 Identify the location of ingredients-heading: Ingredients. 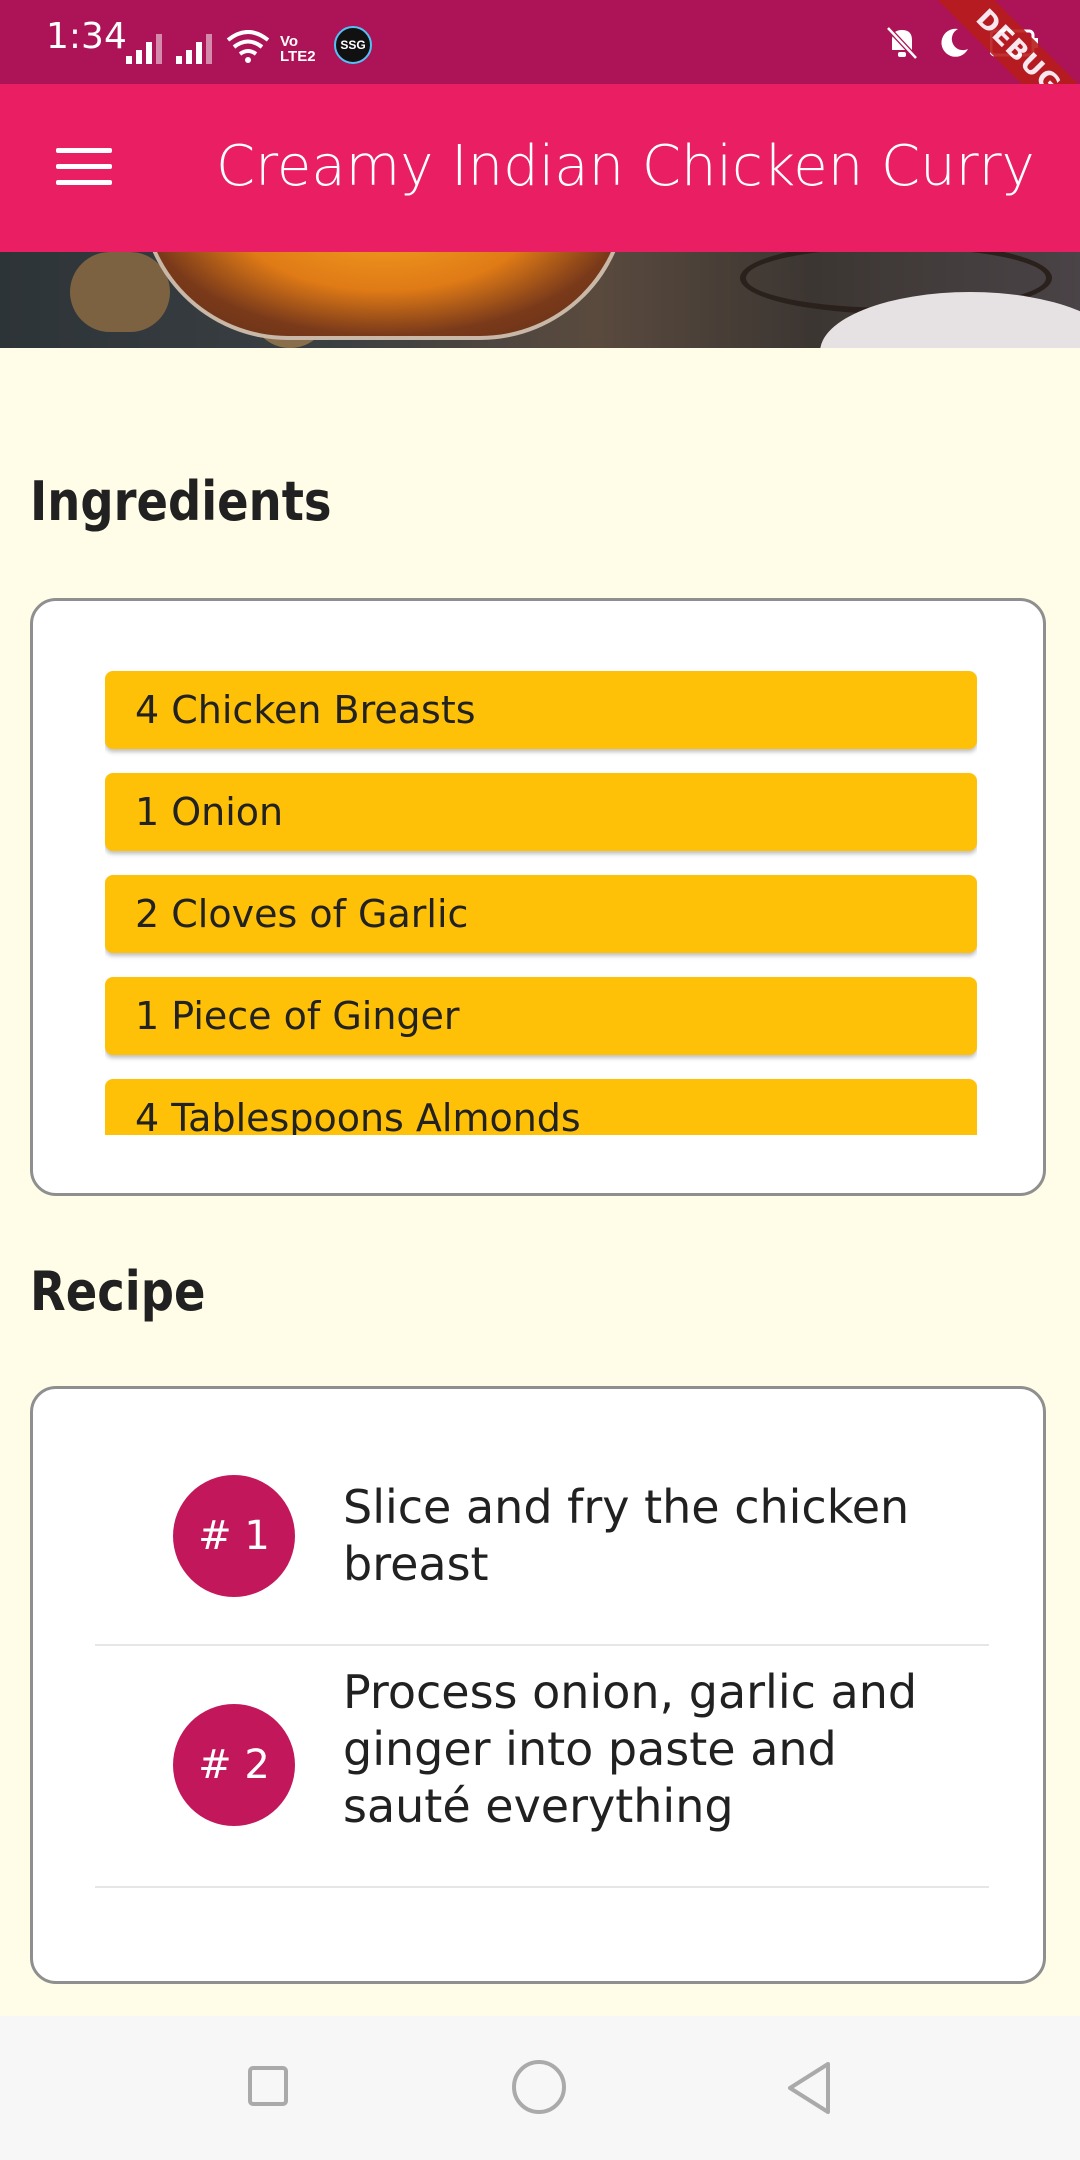
(181, 501).